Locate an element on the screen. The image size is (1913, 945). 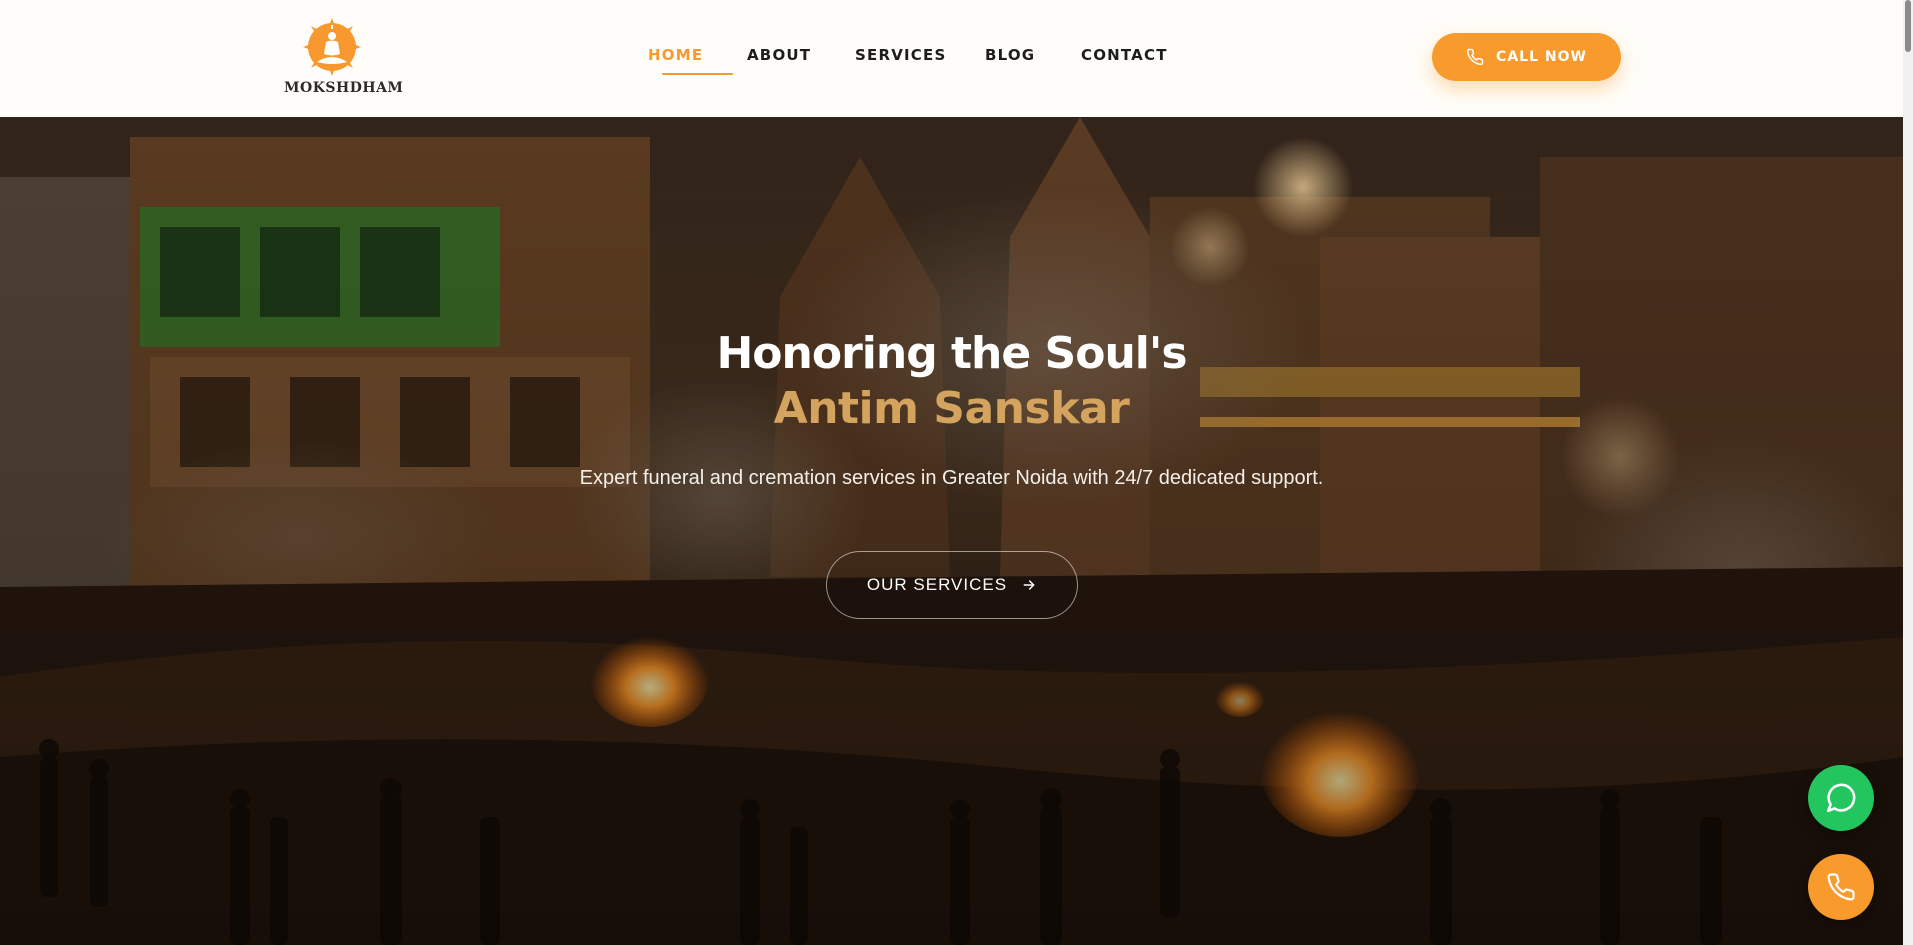
nav-home: HOME is located at coordinates (697, 60).